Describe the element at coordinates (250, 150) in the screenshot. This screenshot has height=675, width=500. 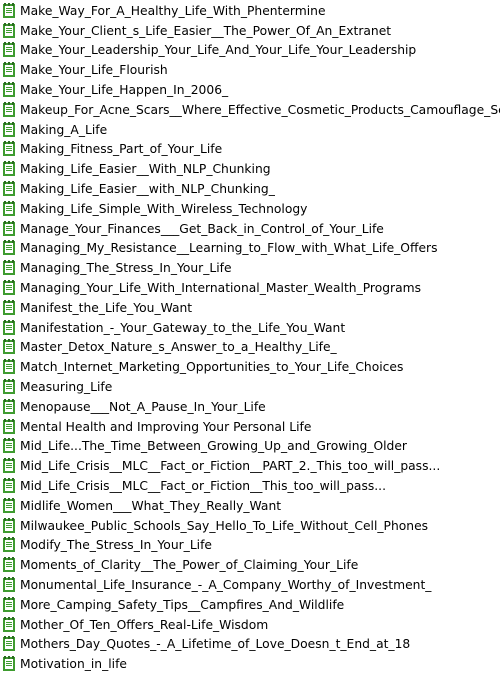
I see `file-list-item: Making_Fitness_Part_of_Your_Life` at that location.